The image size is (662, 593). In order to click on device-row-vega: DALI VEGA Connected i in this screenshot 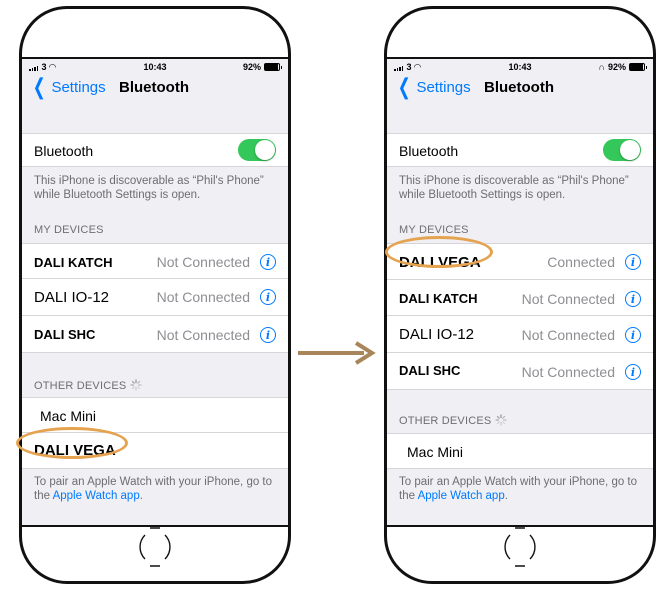, I will do `click(520, 261)`.